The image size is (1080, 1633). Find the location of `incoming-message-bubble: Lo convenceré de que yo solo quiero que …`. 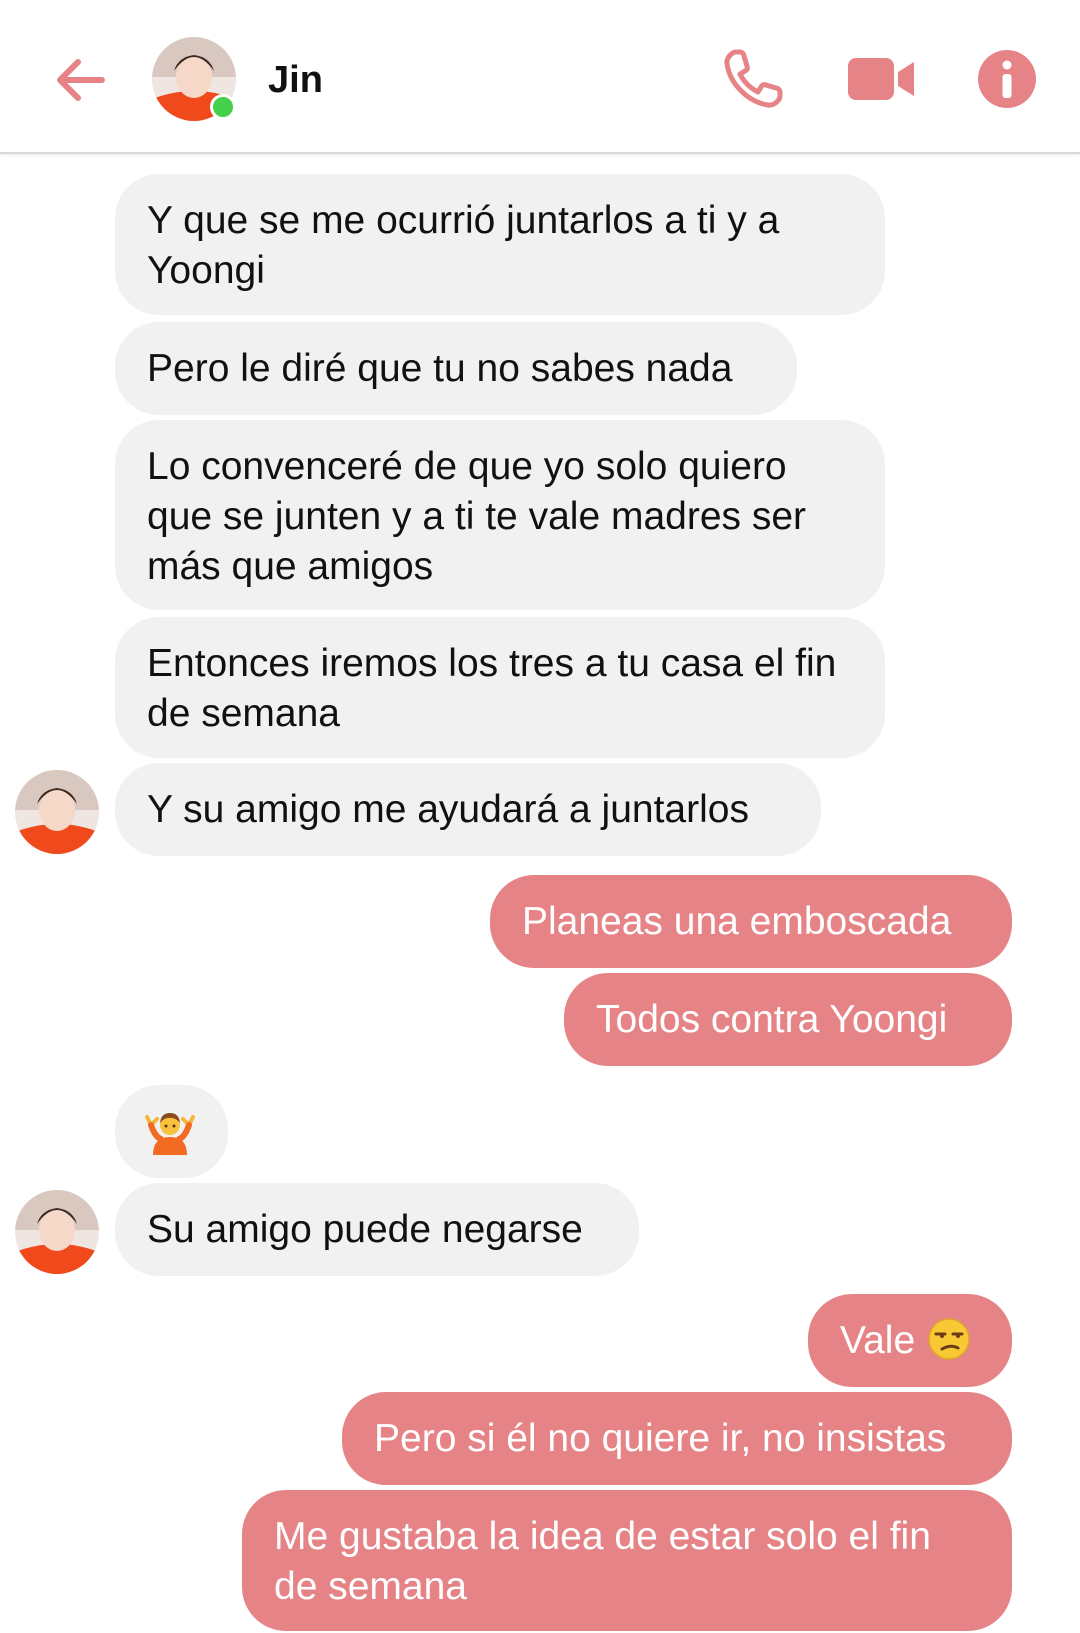

incoming-message-bubble: Lo convenceré de que yo solo quiero que … is located at coordinates (500, 515).